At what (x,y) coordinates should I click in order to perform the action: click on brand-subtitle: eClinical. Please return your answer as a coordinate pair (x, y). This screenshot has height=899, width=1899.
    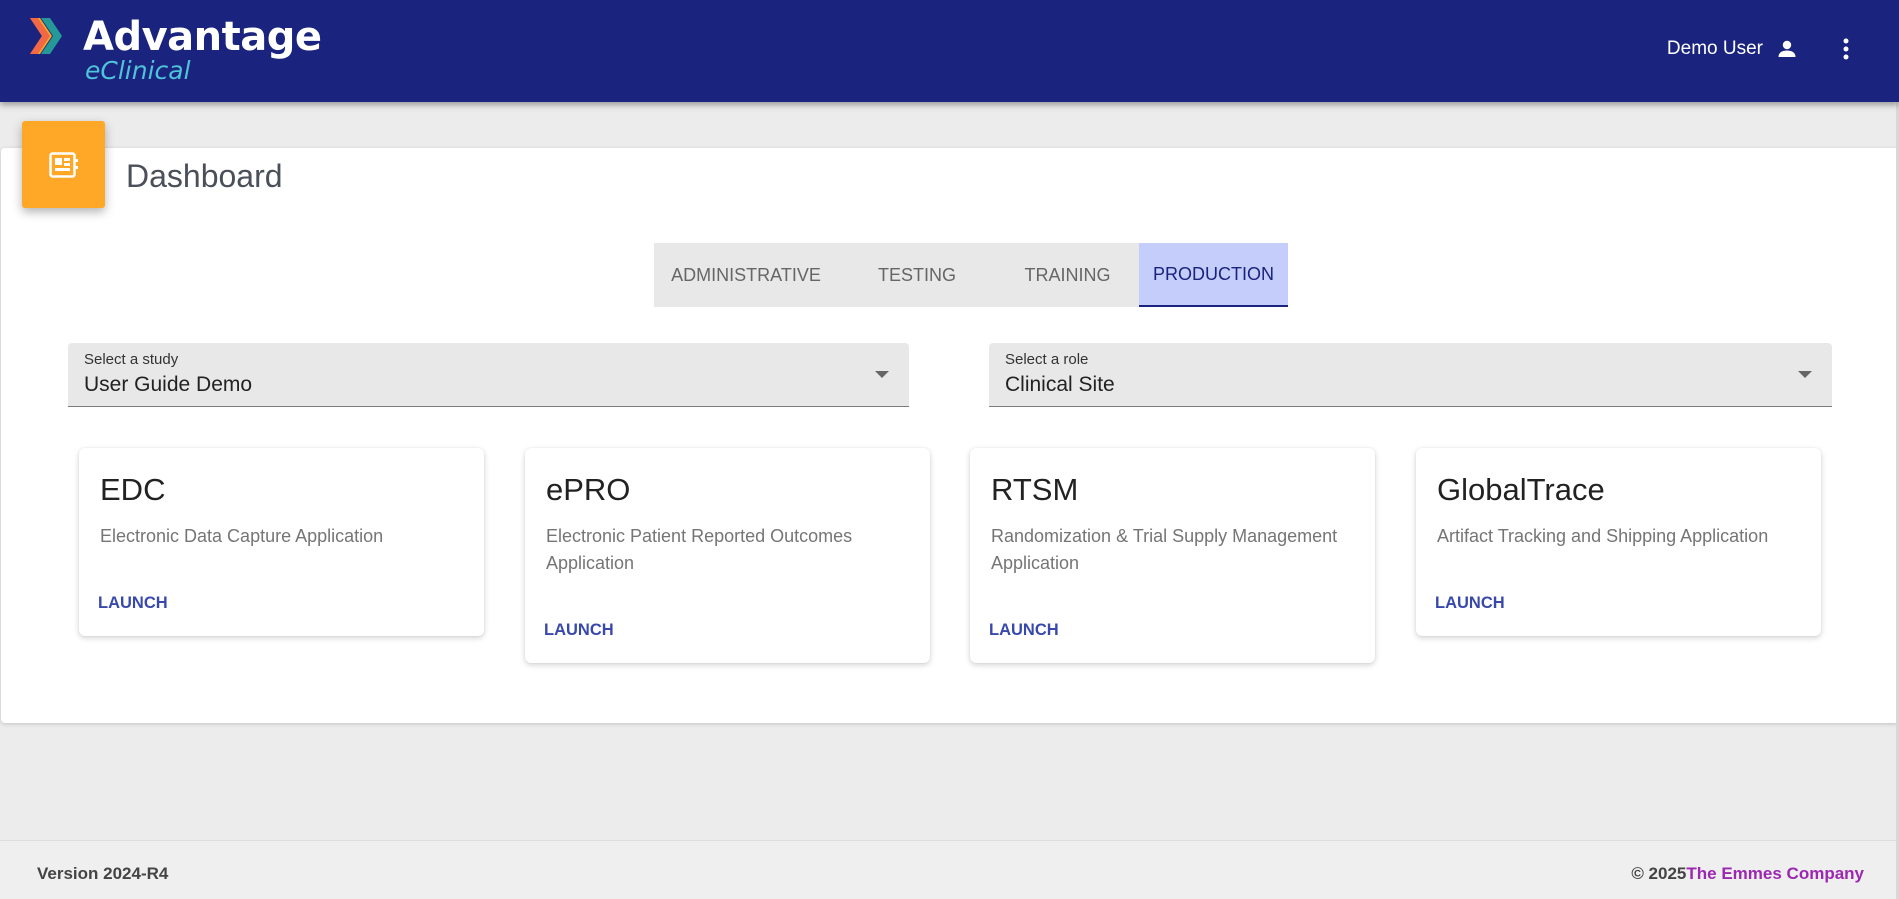
    Looking at the image, I should click on (138, 70).